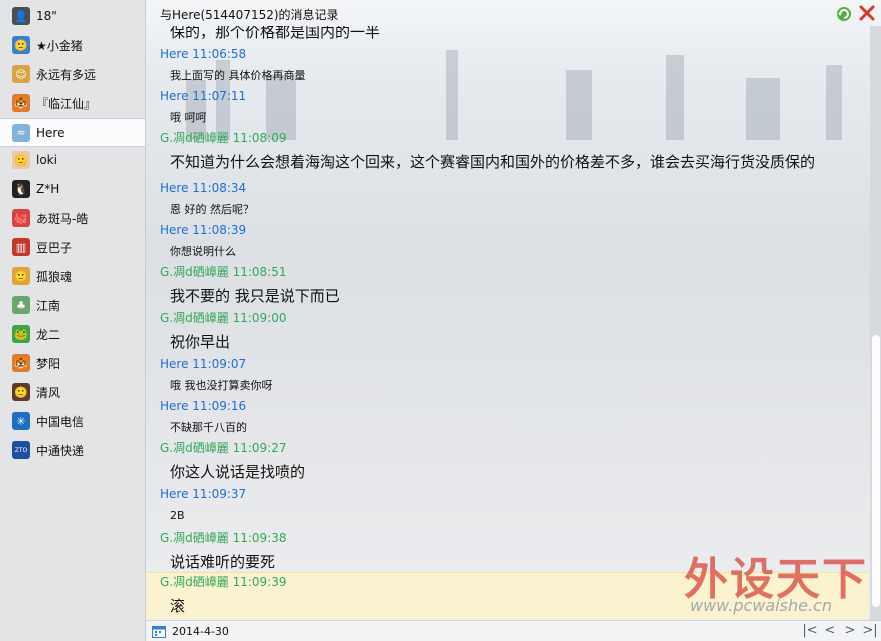 This screenshot has width=881, height=641. What do you see at coordinates (830, 631) in the screenshot?
I see `previous-page-button: <` at bounding box center [830, 631].